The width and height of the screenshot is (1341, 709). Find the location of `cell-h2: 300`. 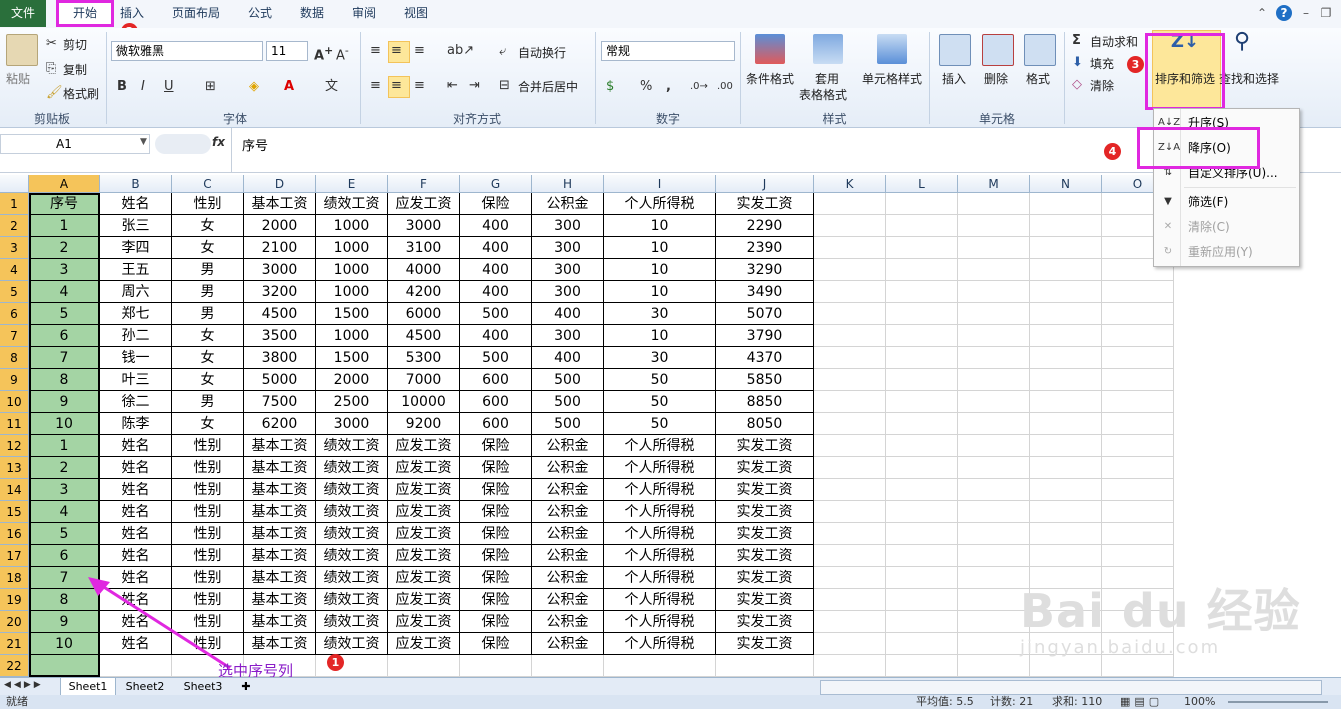

cell-h2: 300 is located at coordinates (568, 226).